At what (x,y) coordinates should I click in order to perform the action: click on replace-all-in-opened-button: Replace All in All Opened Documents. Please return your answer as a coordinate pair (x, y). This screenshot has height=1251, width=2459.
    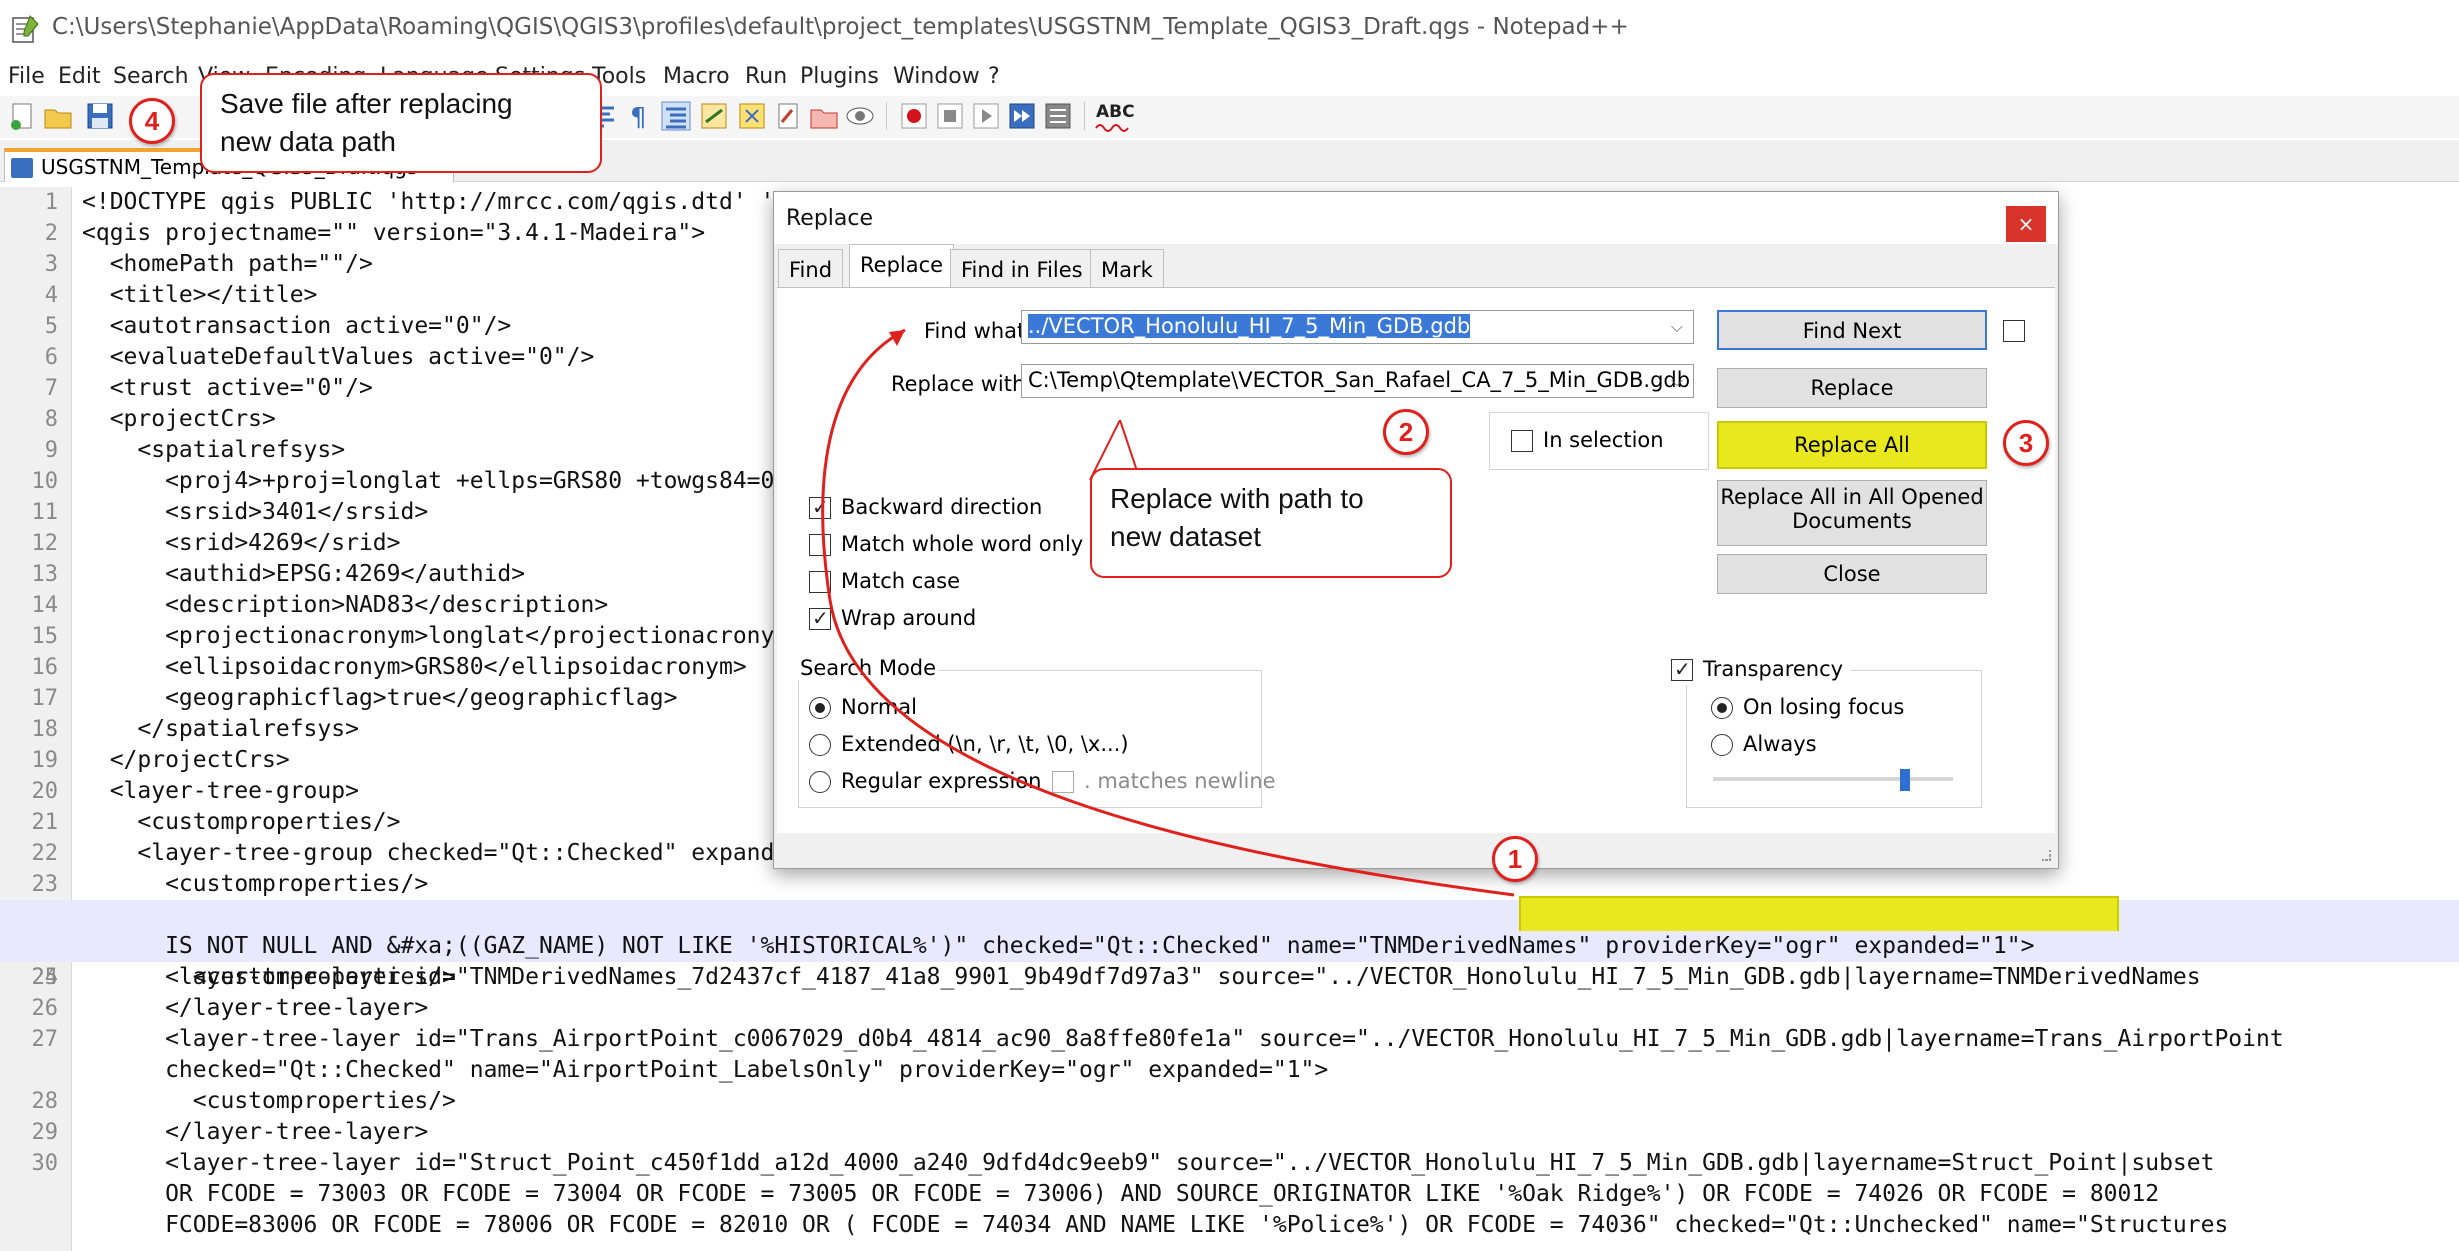
    Looking at the image, I should click on (1852, 513).